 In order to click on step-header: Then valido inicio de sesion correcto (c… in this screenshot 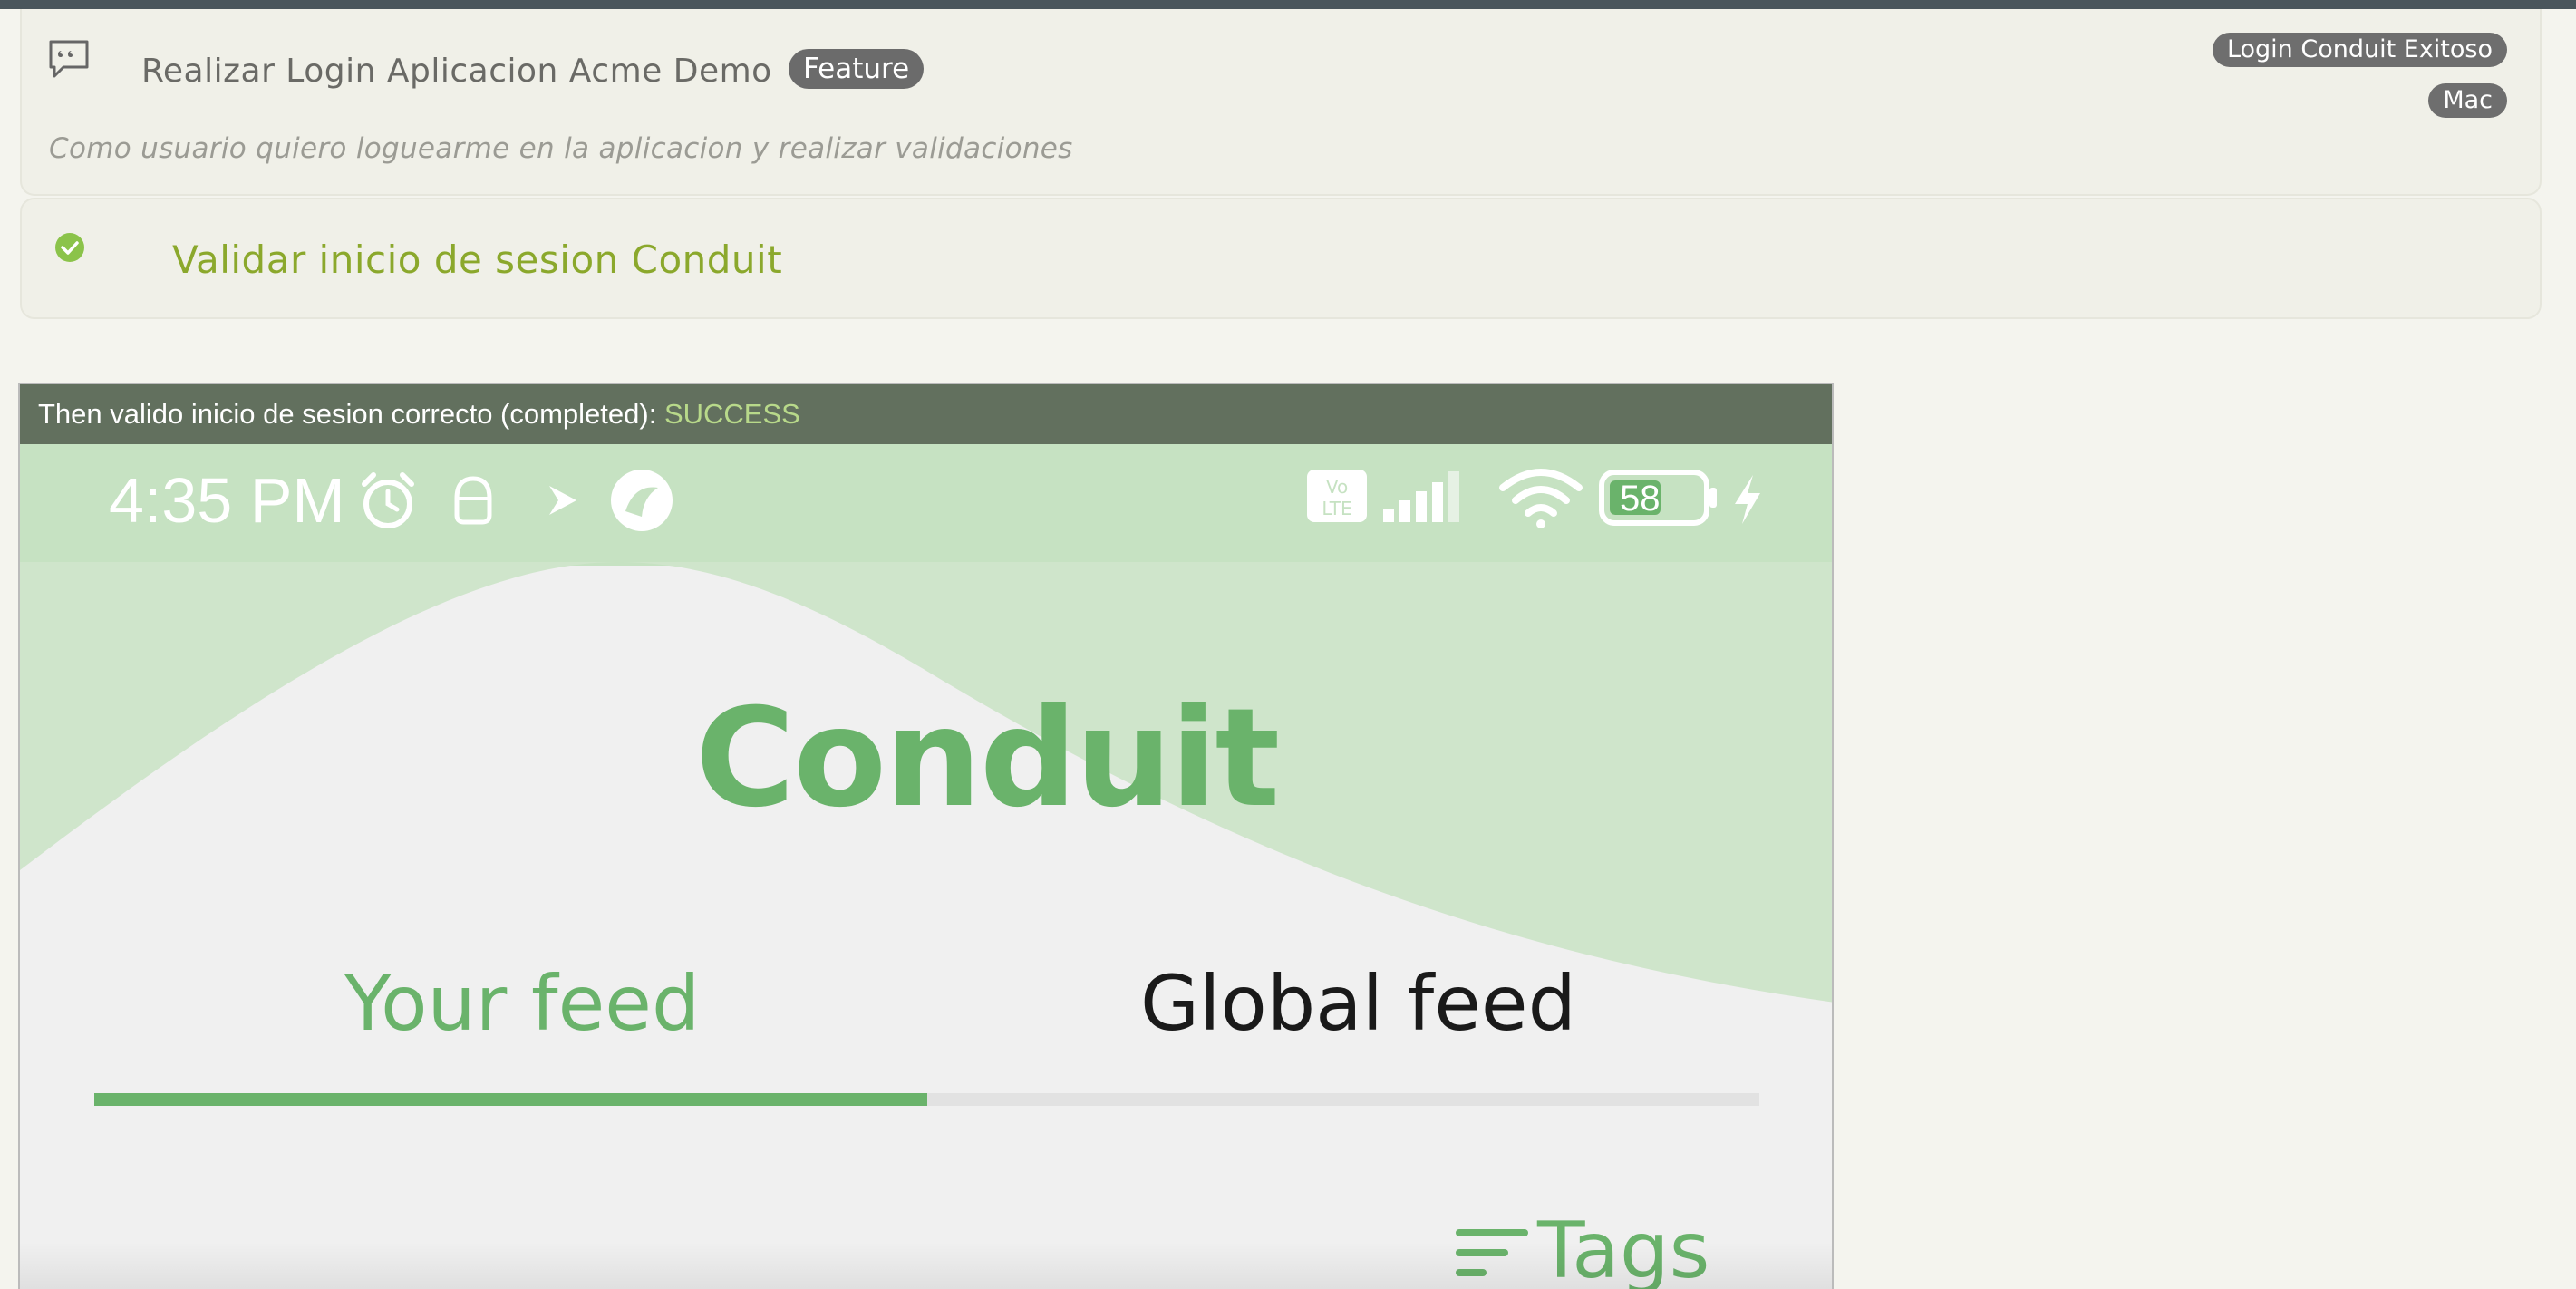, I will do `click(926, 414)`.